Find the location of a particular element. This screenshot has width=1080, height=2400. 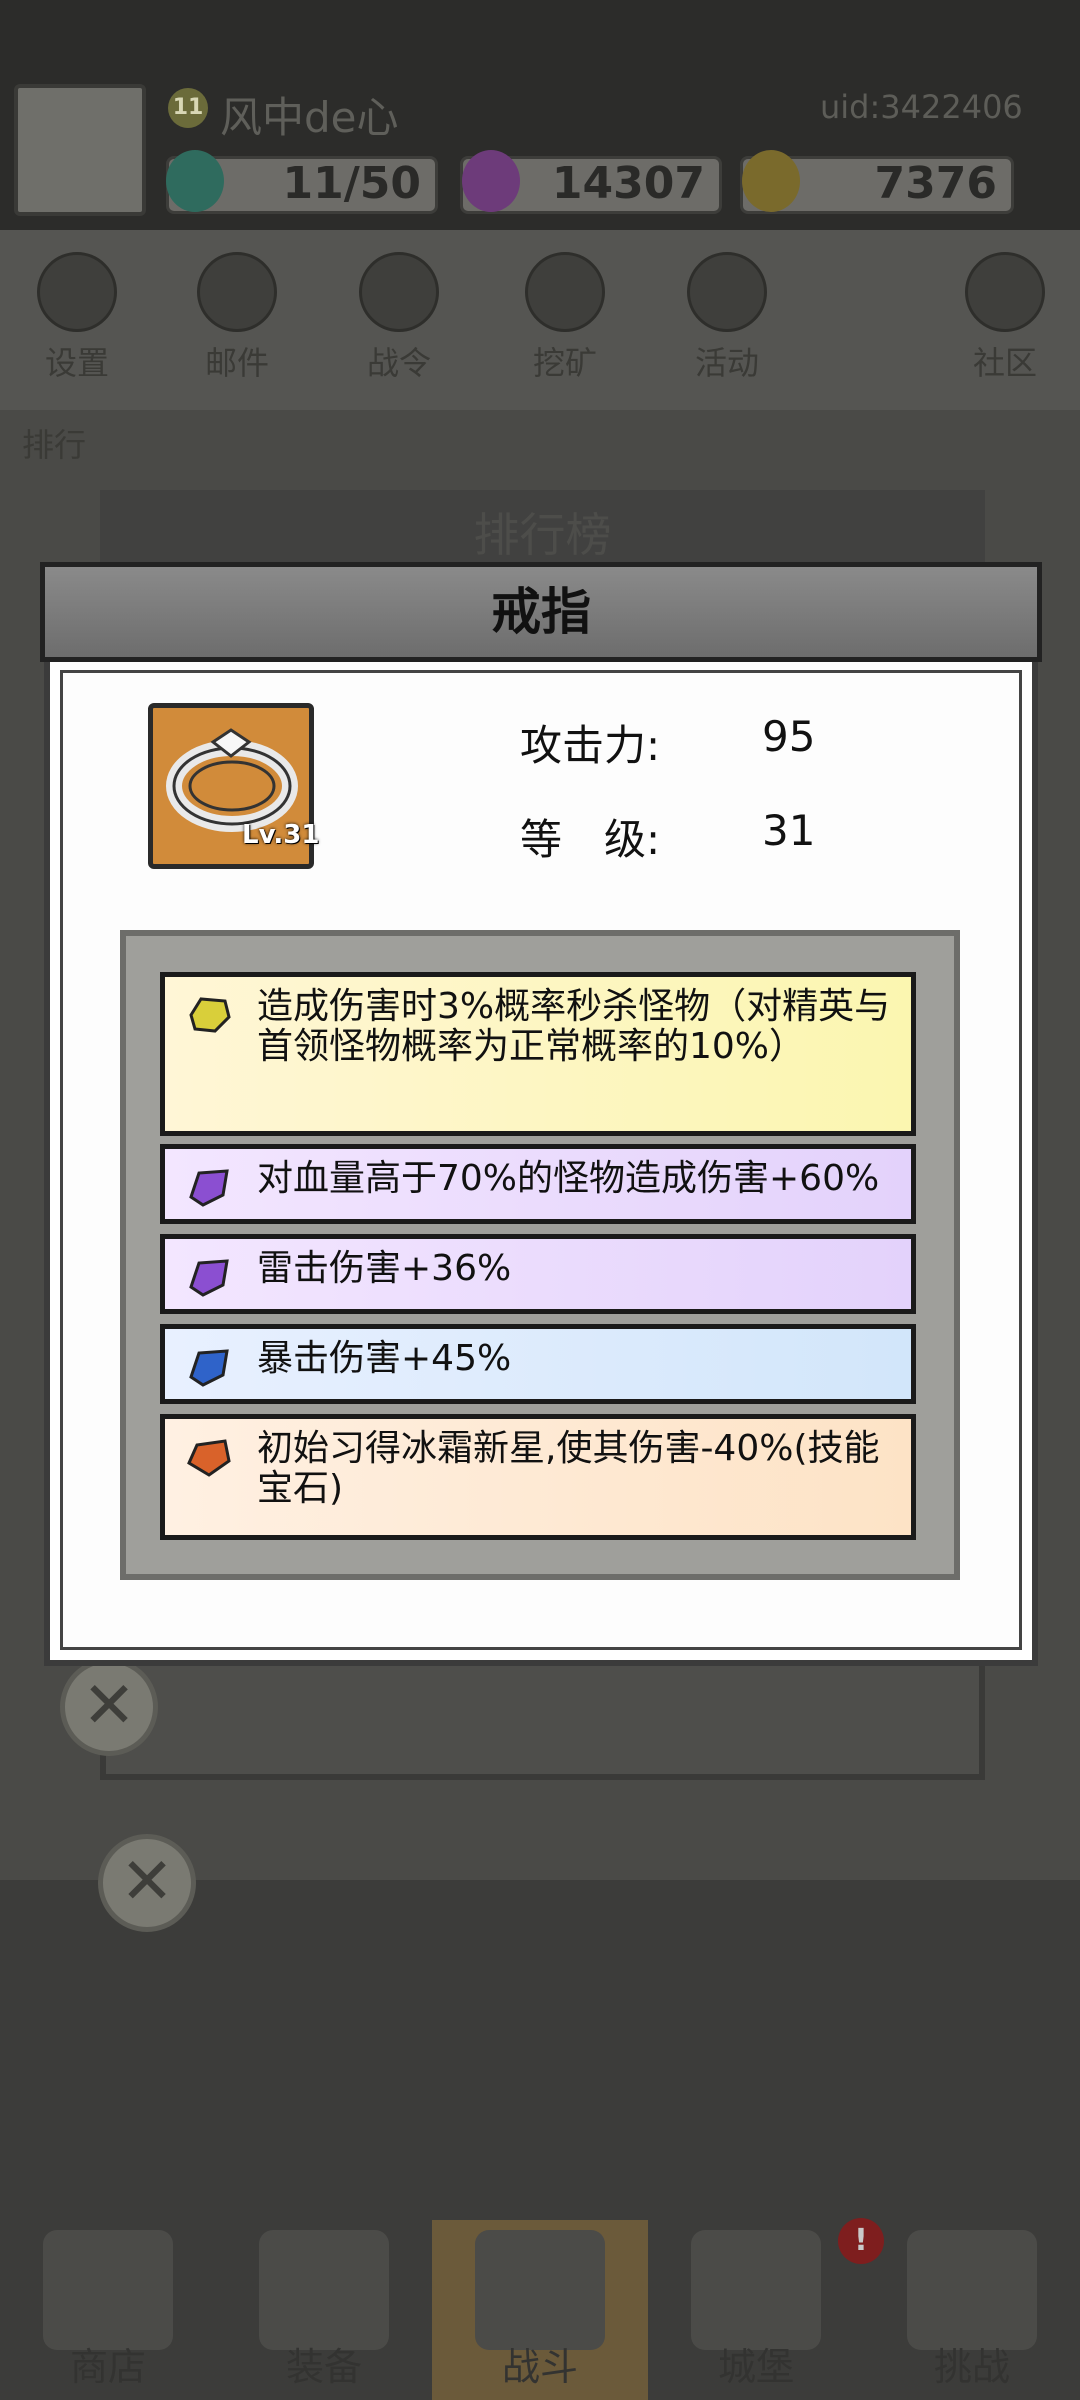

affix-text: 造成伤害时3%概率秒杀怪物（对精英与首领怪物概率为正常概率的10%） is located at coordinates (574, 1026).